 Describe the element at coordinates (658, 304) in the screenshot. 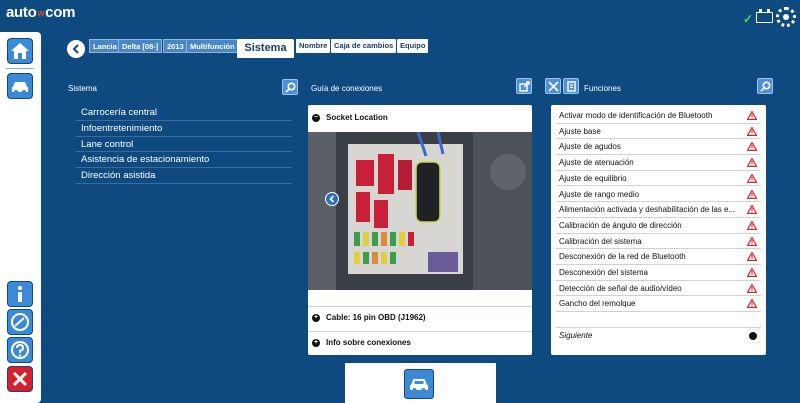

I see `function-item: Gancho del remolque` at that location.